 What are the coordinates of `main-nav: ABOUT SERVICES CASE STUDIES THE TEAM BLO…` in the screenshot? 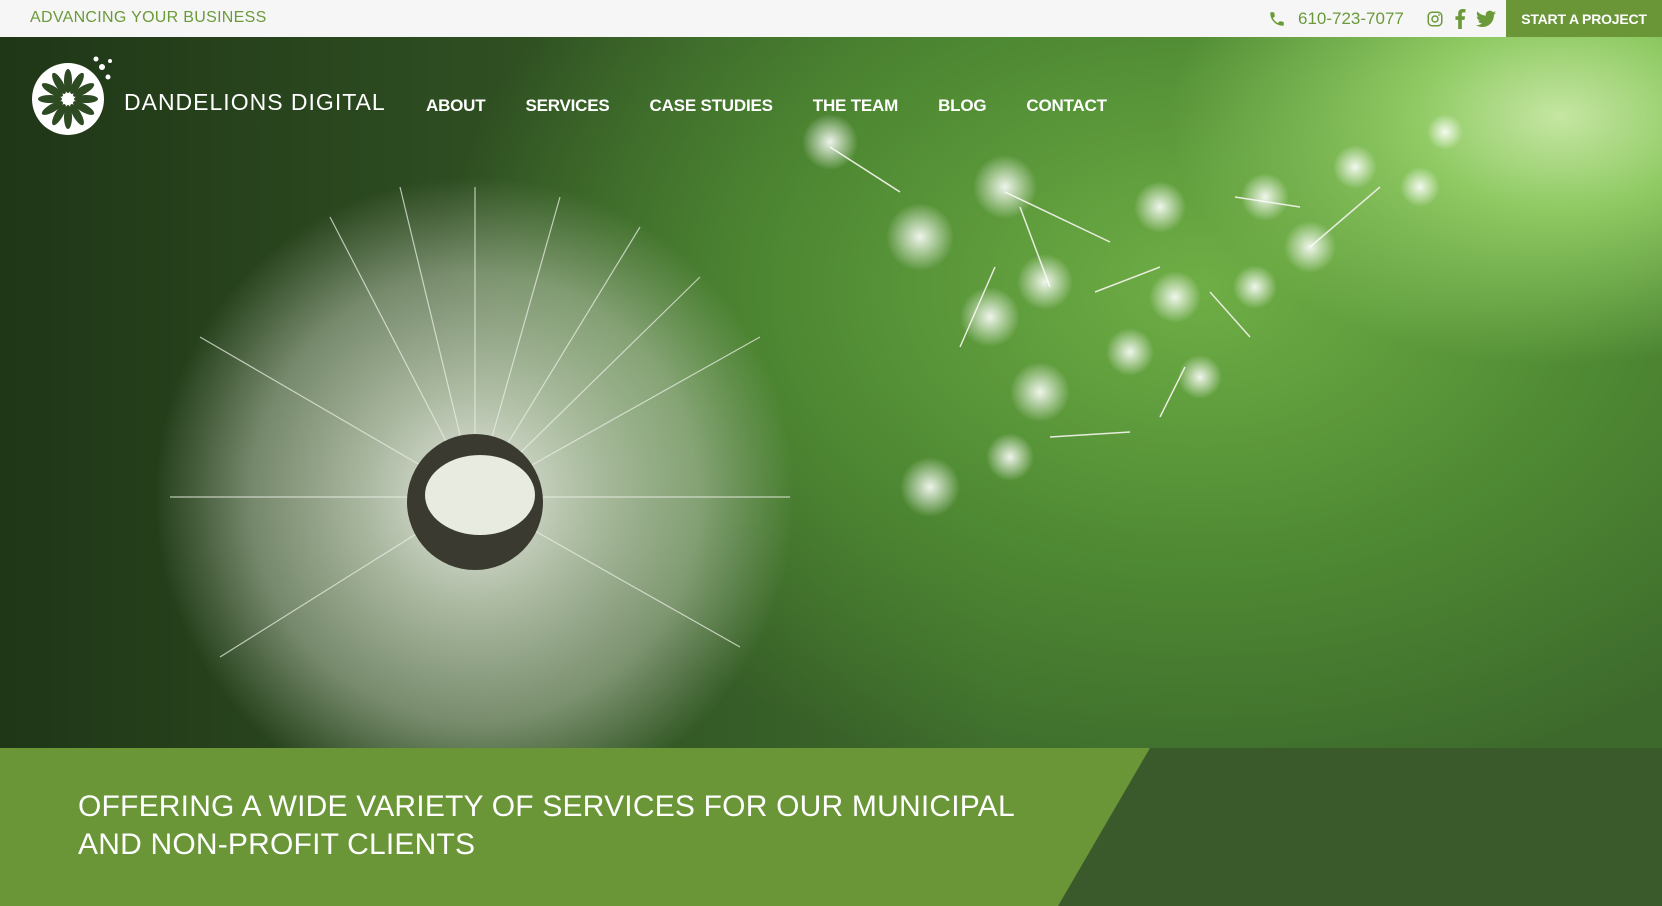 It's located at (786, 106).